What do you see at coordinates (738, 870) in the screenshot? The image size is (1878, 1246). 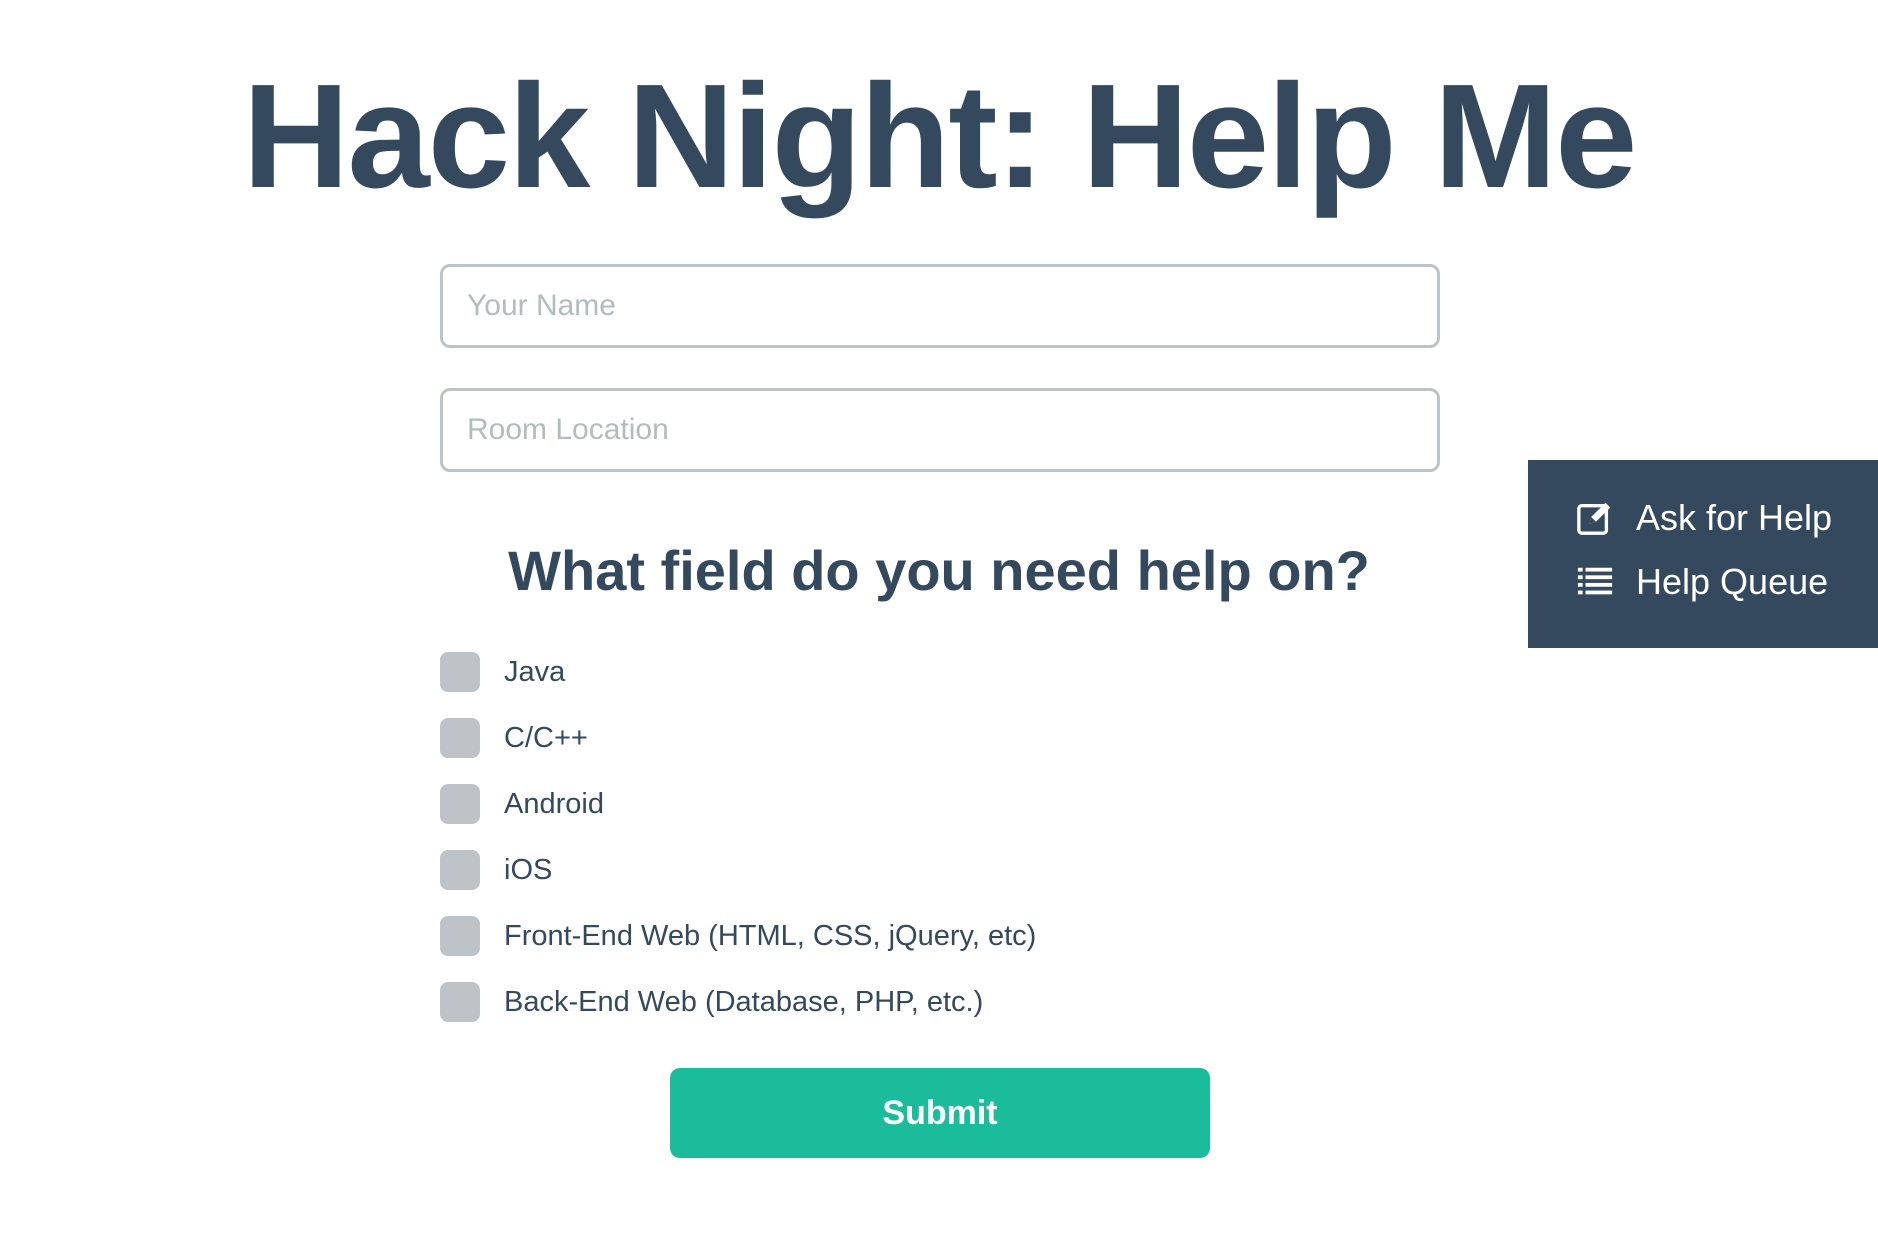 I see `option-ios: iOS` at bounding box center [738, 870].